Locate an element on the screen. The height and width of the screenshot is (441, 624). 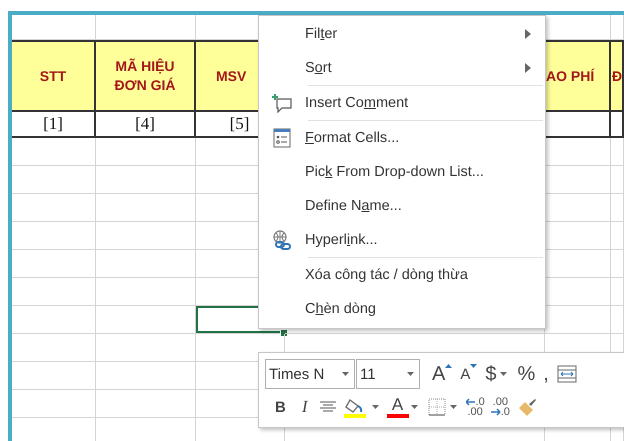
align-center-icon is located at coordinates (328, 407).